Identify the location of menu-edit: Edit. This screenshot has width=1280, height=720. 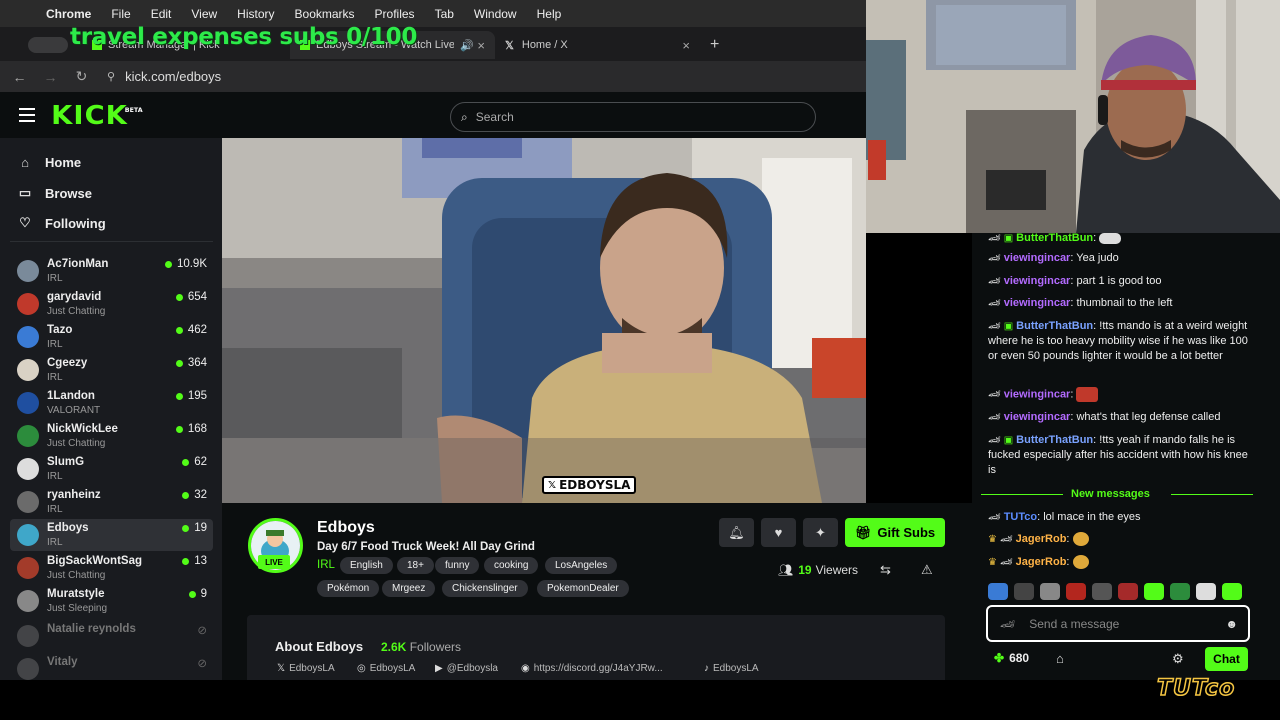
(161, 14).